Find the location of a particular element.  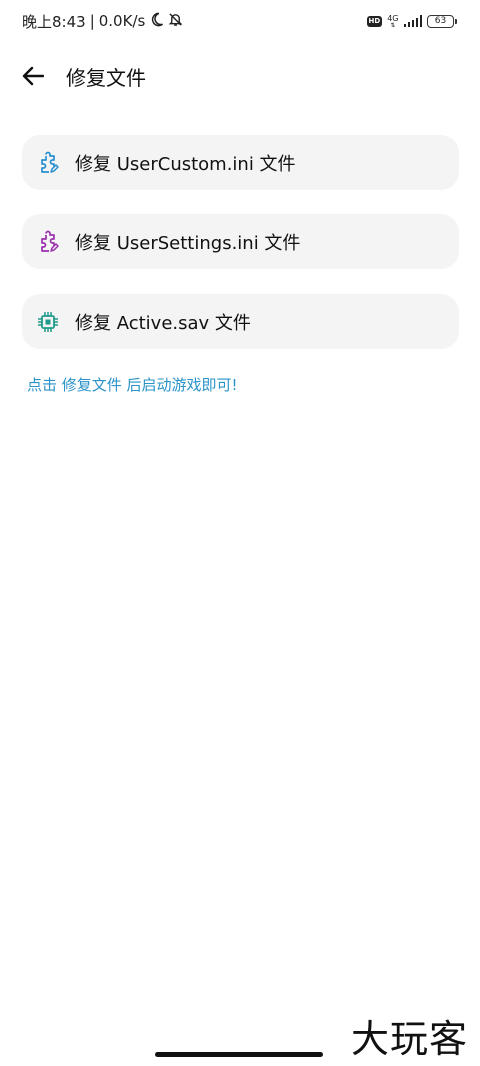

status-left: 晚上8:43 | 0.0K/s is located at coordinates (102, 21).